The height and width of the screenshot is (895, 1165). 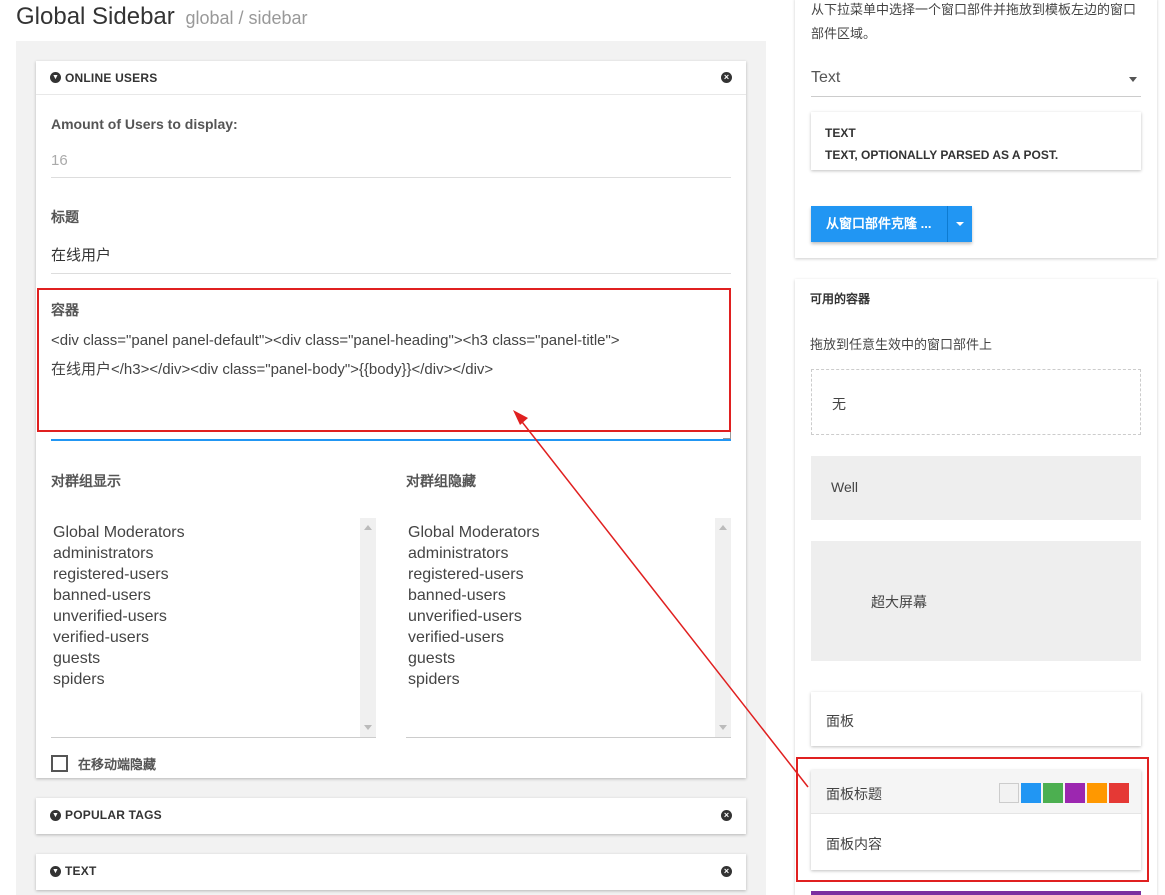 What do you see at coordinates (246, 18) in the screenshot?
I see `page-subtitle: global / sidebar` at bounding box center [246, 18].